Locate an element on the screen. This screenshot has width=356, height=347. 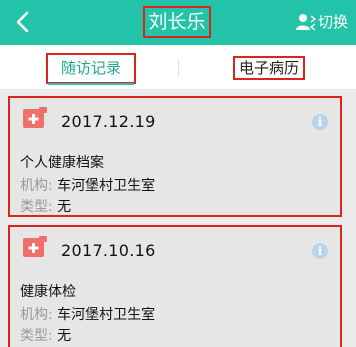
switch-user-button: 切换 is located at coordinates (324, 22).